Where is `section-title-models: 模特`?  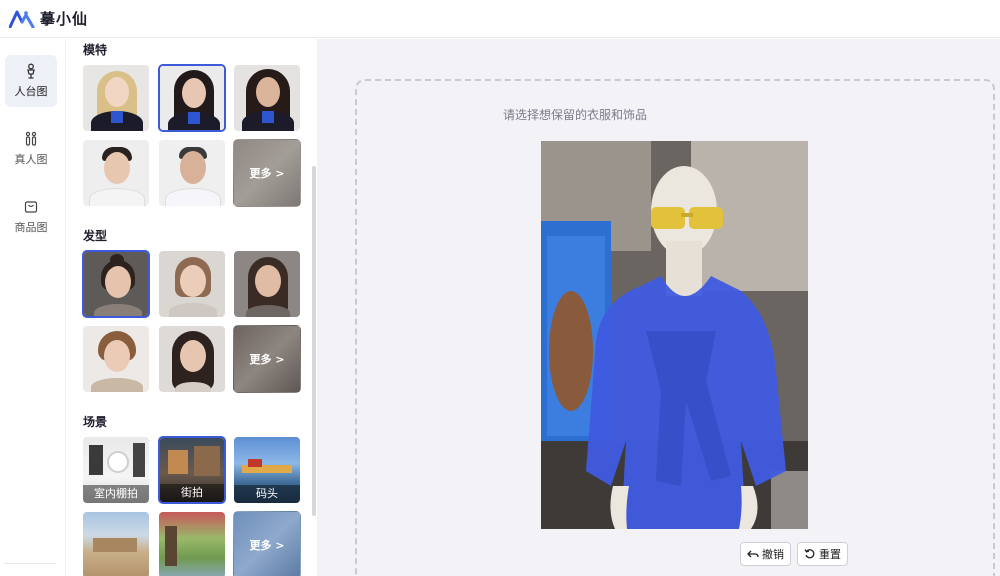 section-title-models: 模特 is located at coordinates (95, 50).